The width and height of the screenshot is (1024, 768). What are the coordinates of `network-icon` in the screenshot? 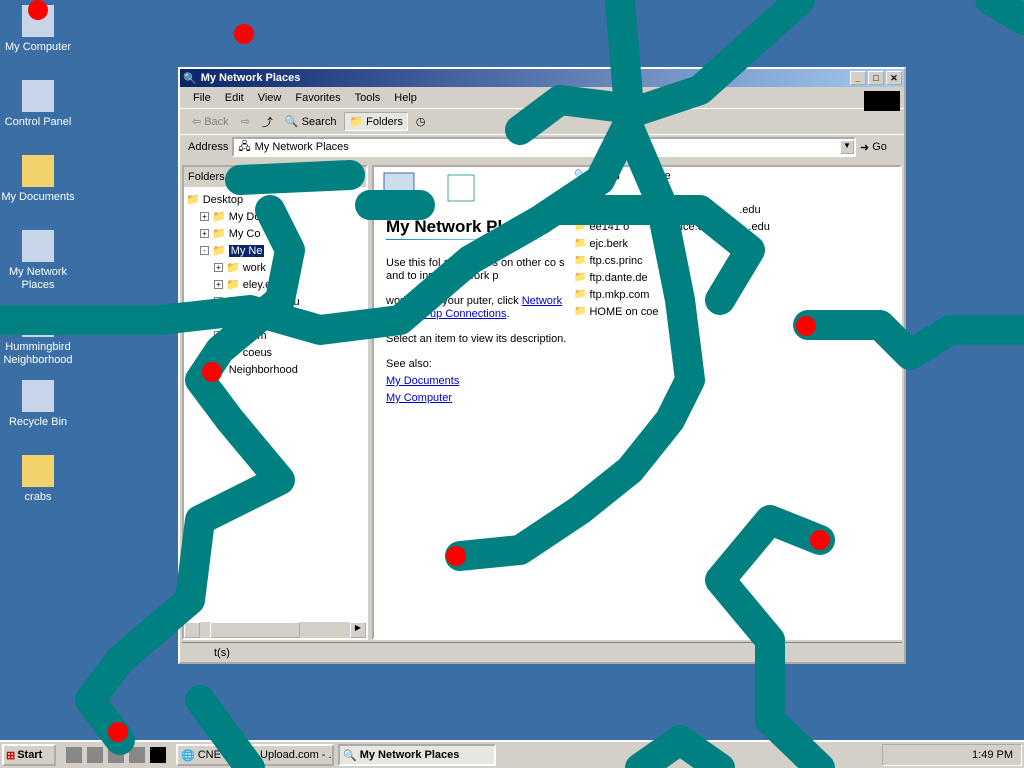 It's located at (137, 755).